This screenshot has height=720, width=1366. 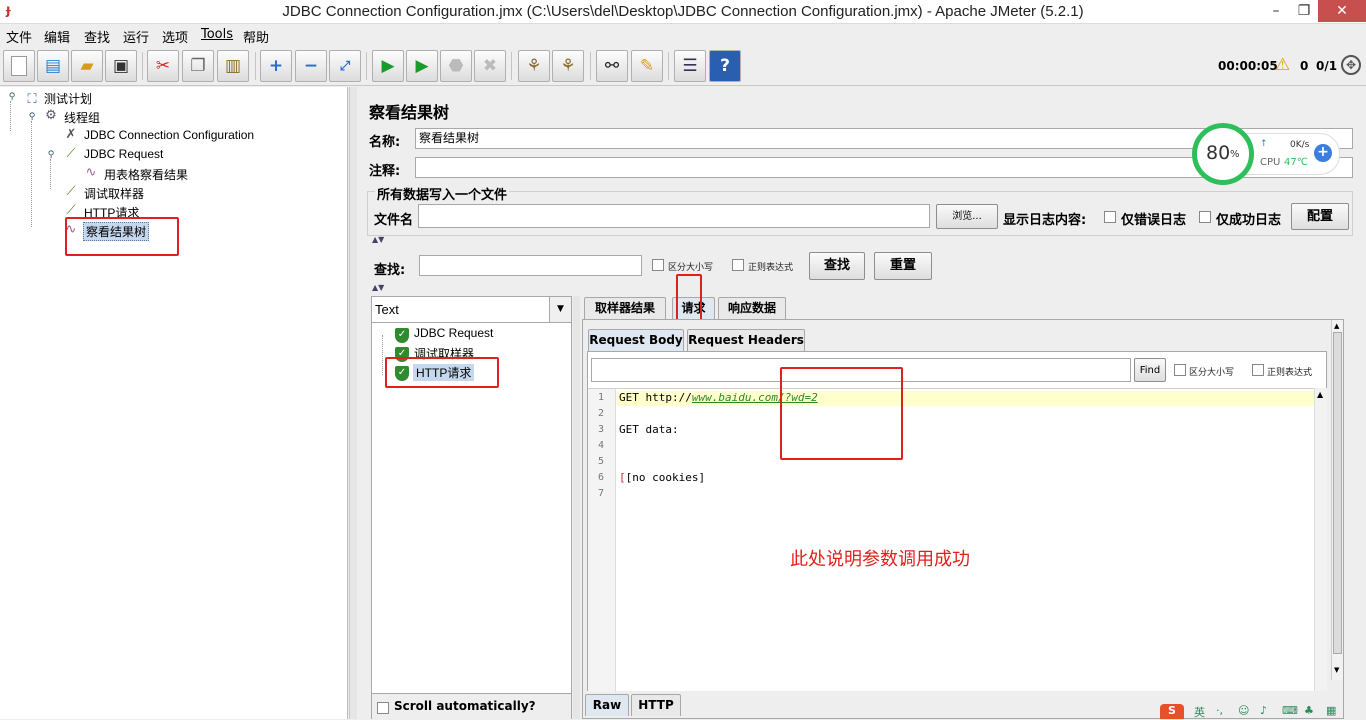 What do you see at coordinates (87, 66) in the screenshot?
I see `open-icon: ▰` at bounding box center [87, 66].